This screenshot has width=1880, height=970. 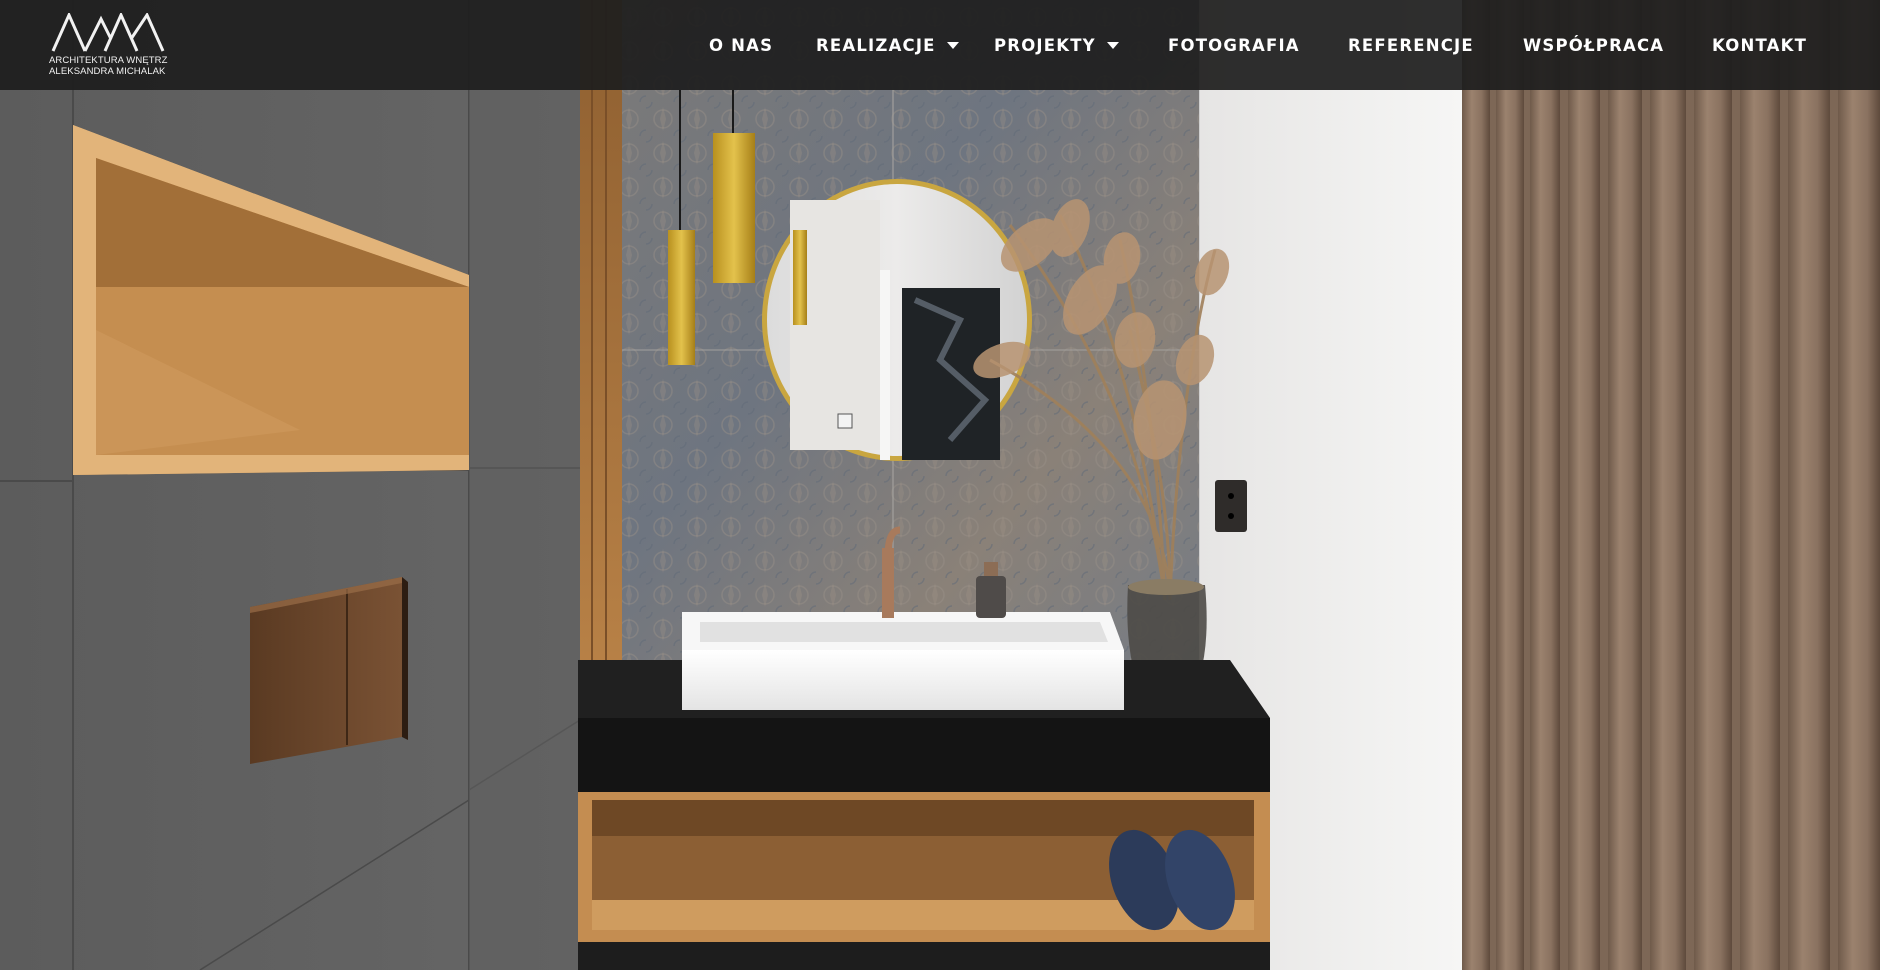 I want to click on nav-item-kontakt: KONTAKT, so click(x=1759, y=45).